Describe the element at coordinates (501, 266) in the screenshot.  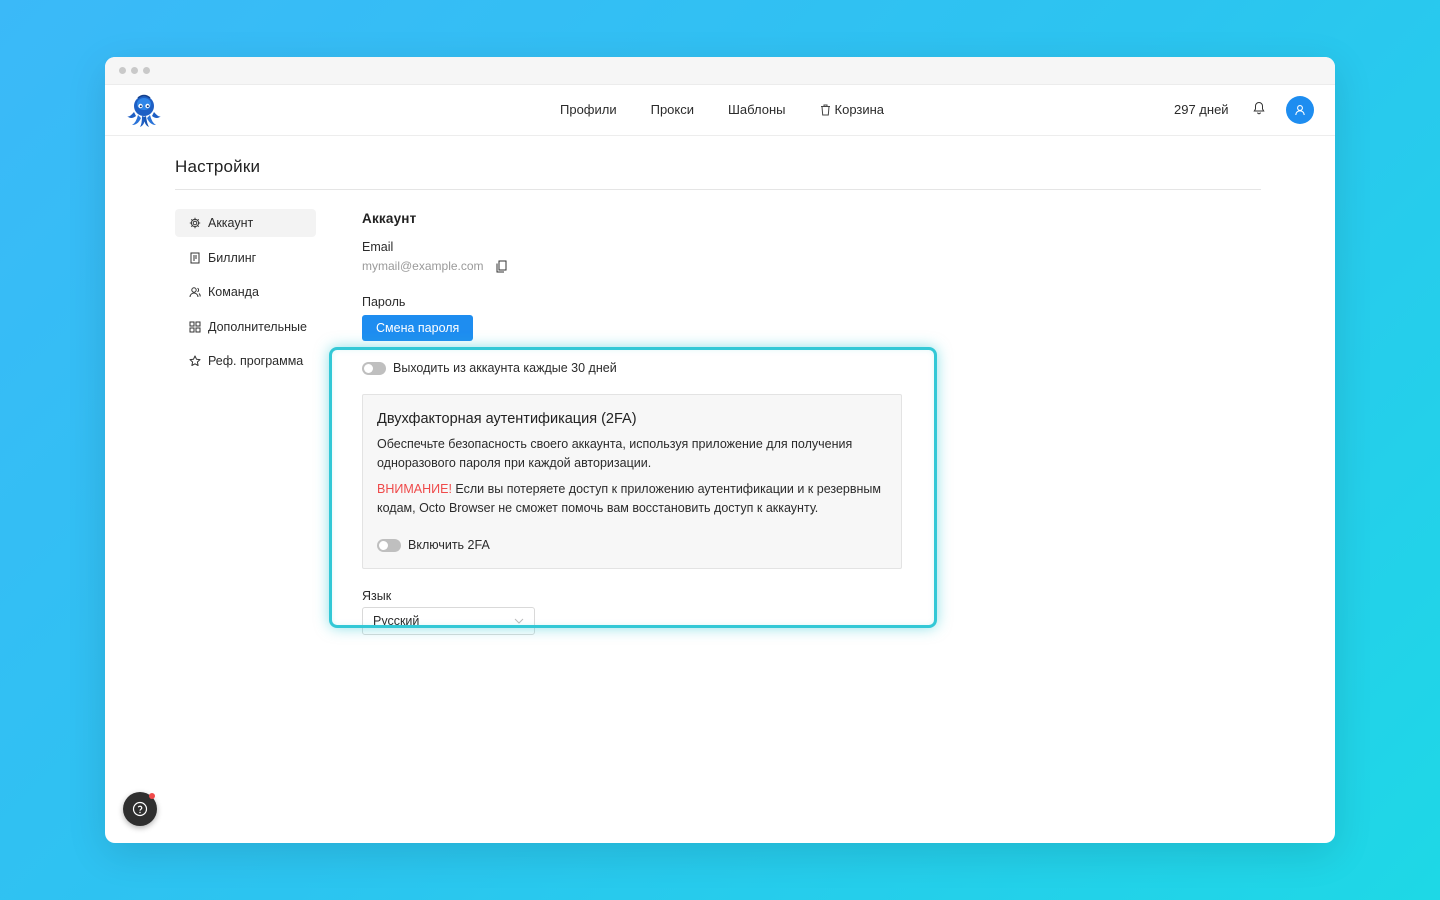
I see `copy-icon` at that location.